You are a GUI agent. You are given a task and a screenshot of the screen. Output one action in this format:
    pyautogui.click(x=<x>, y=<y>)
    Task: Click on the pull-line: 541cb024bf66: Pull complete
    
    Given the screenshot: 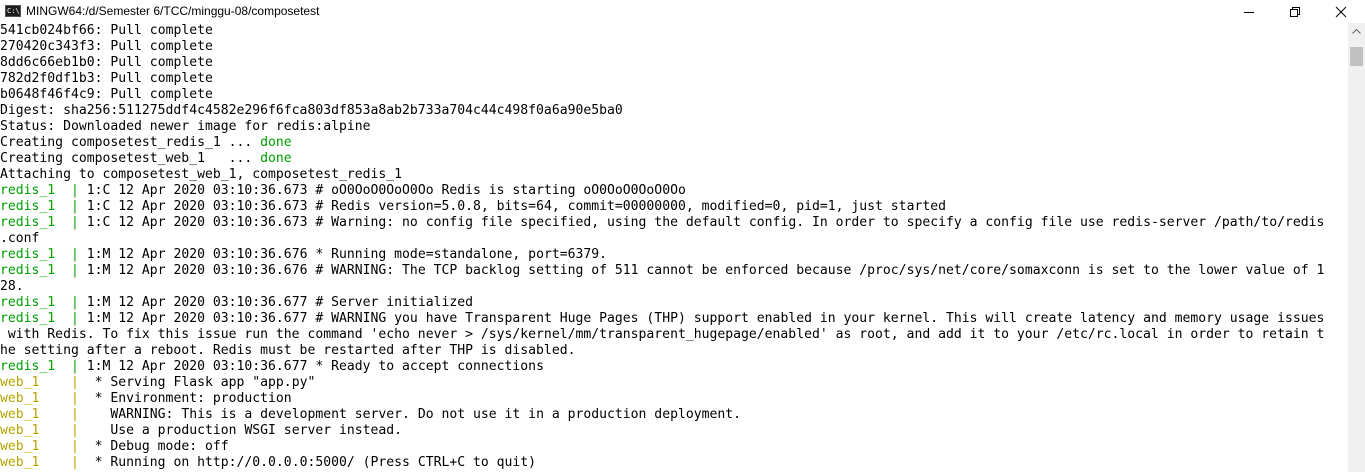 What is the action you would take?
    pyautogui.click(x=106, y=30)
    